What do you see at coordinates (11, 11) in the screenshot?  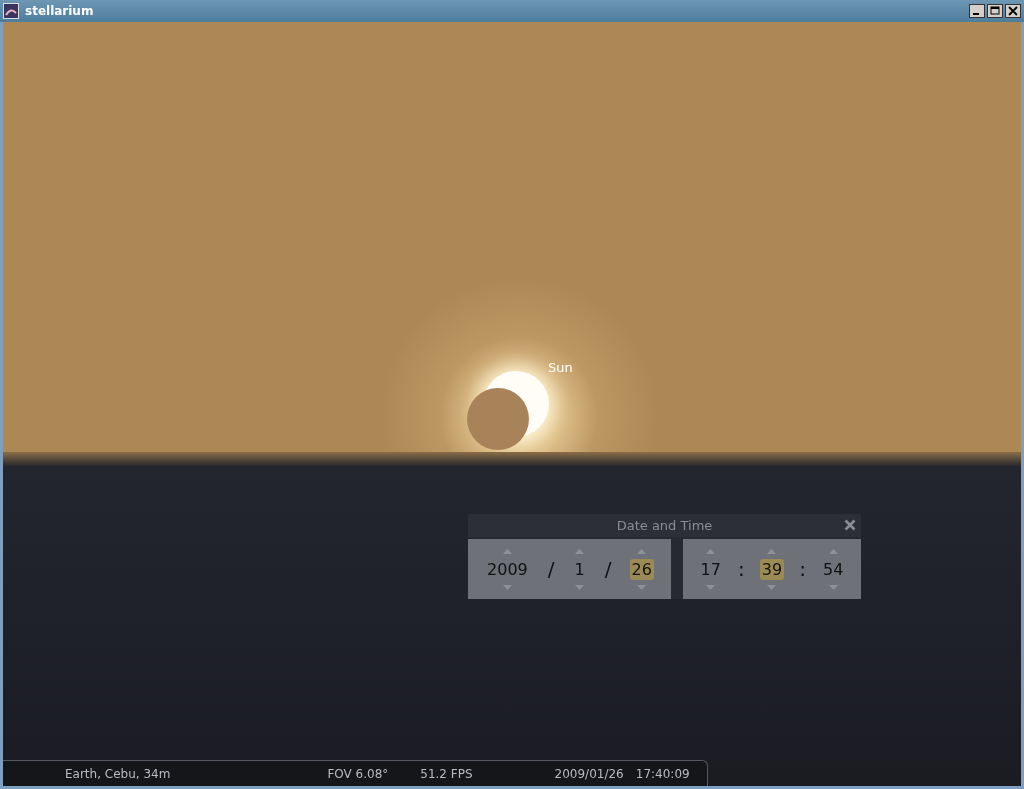 I see `app-icon` at bounding box center [11, 11].